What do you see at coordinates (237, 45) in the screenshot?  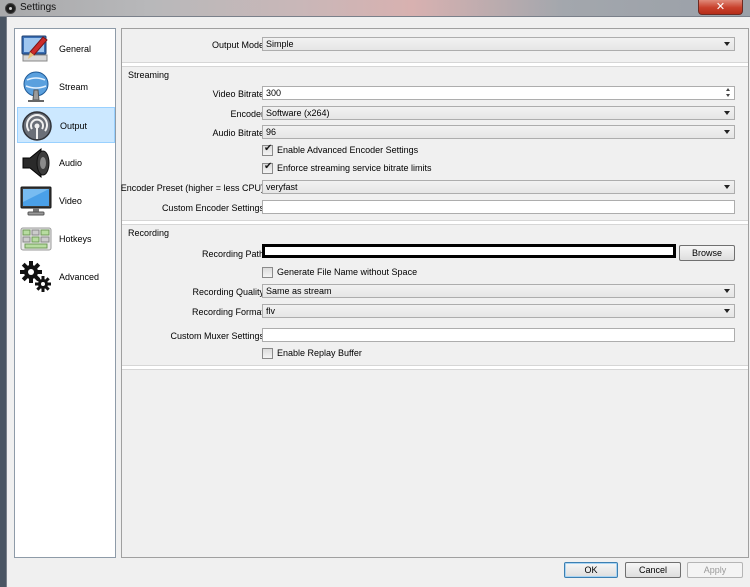 I see `output-mode-label: Output Mode` at bounding box center [237, 45].